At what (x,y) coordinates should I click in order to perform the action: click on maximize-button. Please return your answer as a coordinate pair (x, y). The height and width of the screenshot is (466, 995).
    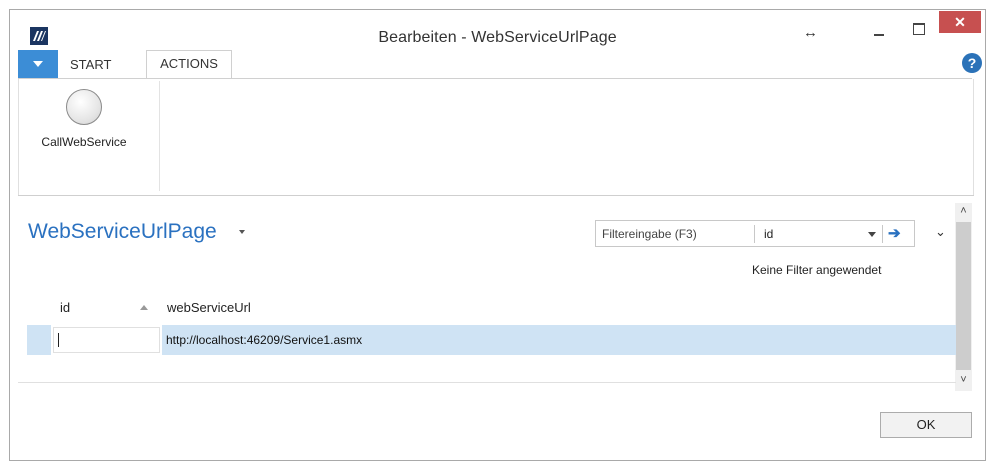
    Looking at the image, I should click on (919, 30).